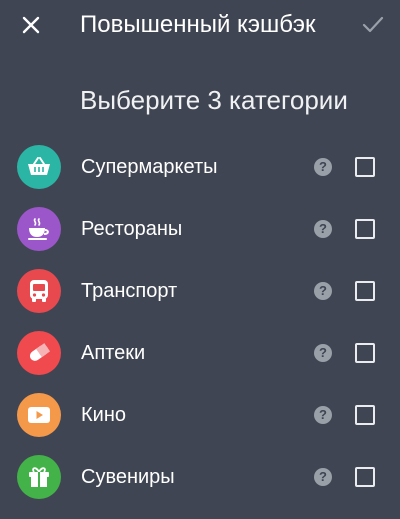  I want to click on category-row-souvenirs: Сувениры ?, so click(200, 477).